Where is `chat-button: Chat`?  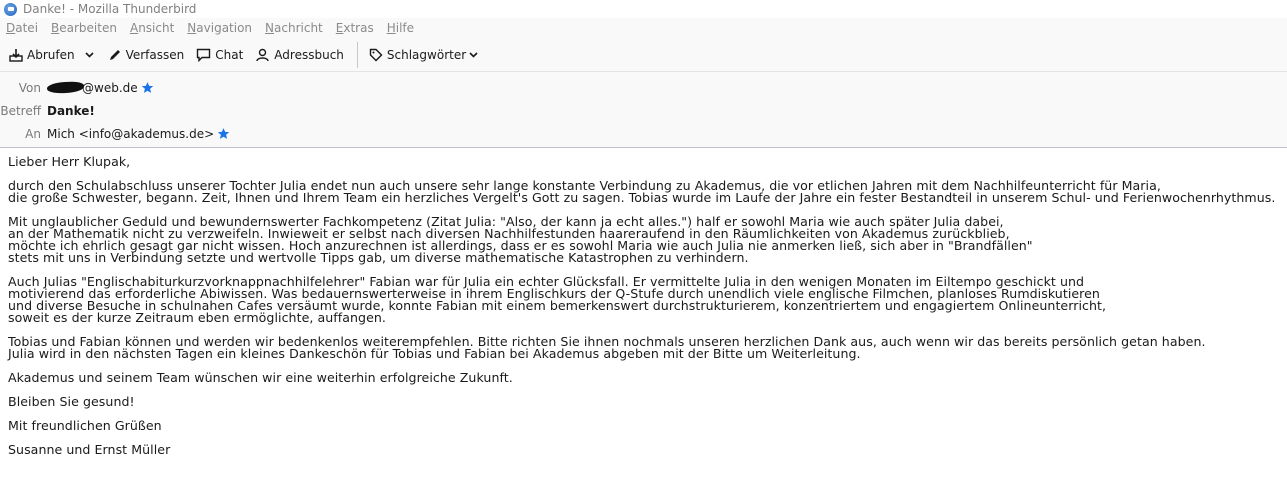 chat-button: Chat is located at coordinates (219, 55).